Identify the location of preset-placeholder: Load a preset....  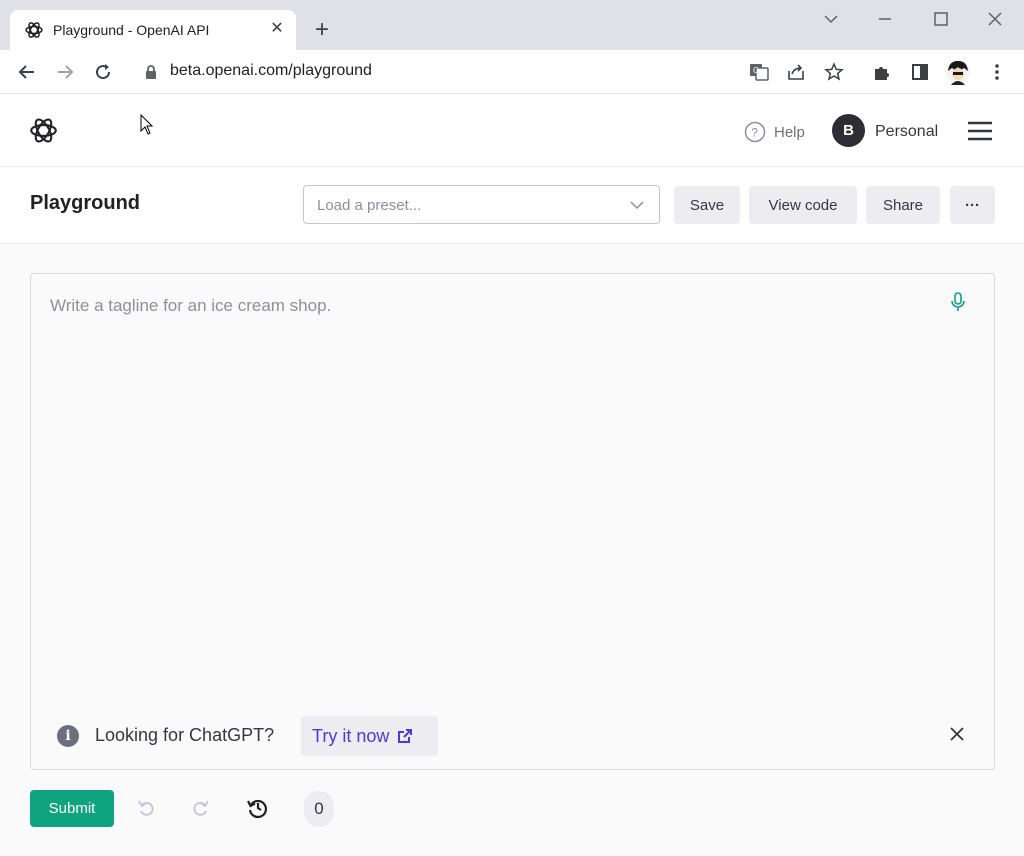
(369, 205).